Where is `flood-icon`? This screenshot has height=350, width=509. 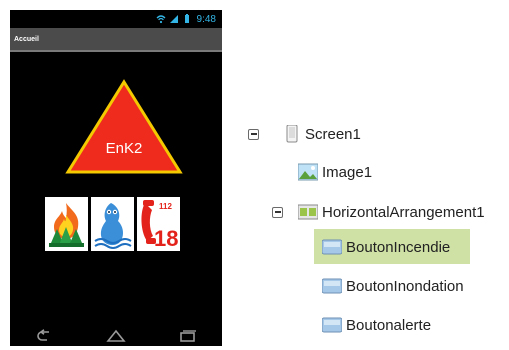 flood-icon is located at coordinates (112, 224).